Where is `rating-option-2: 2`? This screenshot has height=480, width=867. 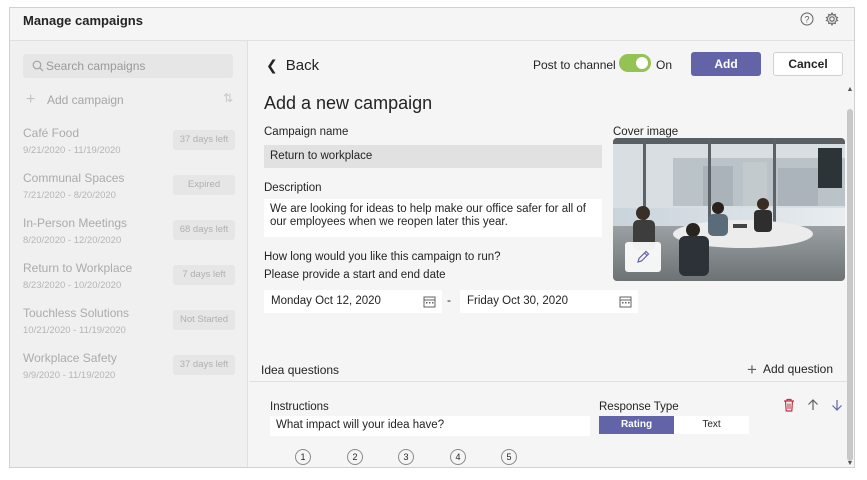
rating-option-2: 2 is located at coordinates (355, 457).